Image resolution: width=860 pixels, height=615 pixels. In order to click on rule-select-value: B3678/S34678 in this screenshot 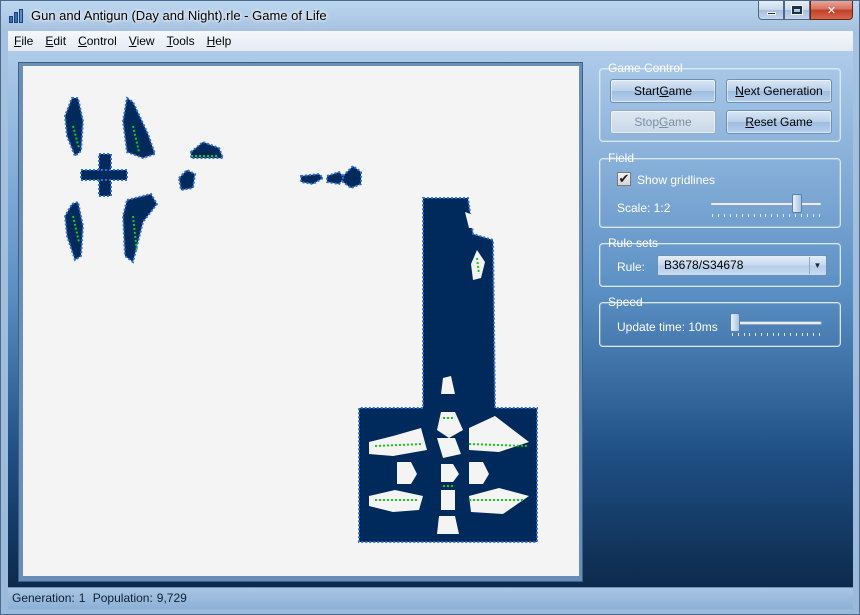, I will do `click(704, 265)`.